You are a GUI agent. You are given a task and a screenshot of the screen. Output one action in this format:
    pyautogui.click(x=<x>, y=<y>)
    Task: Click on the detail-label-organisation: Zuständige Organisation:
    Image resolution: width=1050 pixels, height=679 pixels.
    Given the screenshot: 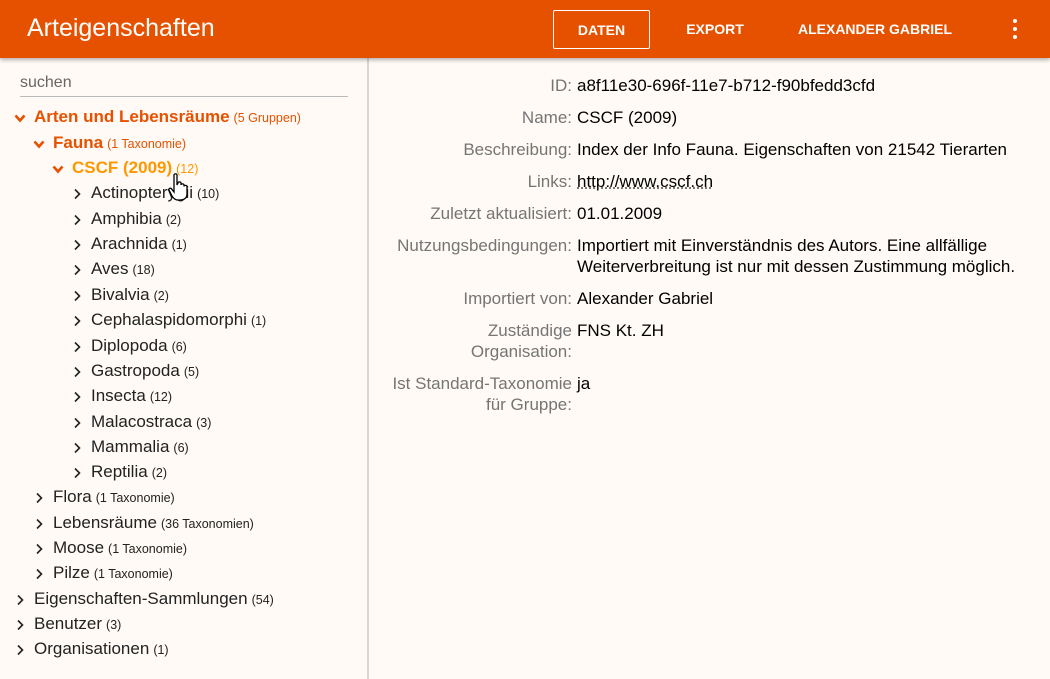 What is the action you would take?
    pyautogui.click(x=472, y=341)
    